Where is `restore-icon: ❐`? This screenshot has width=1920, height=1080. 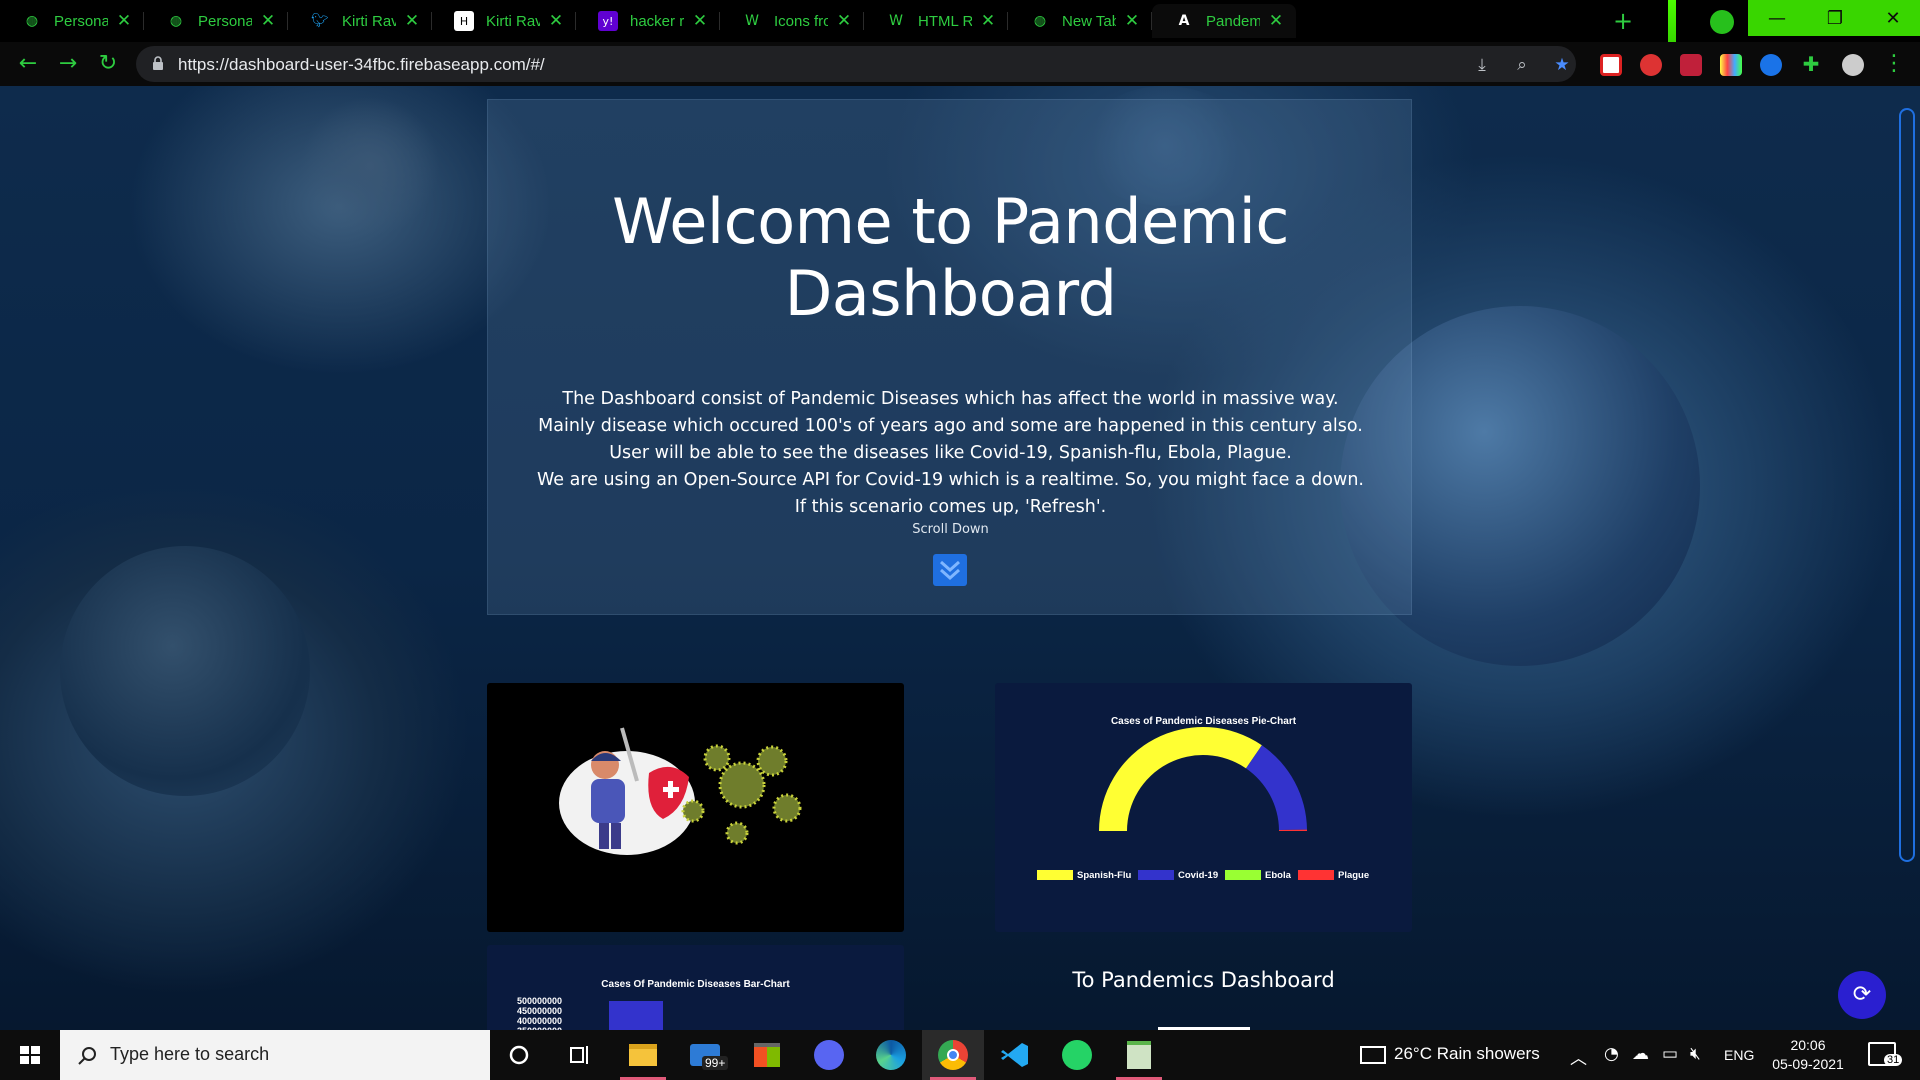 restore-icon: ❐ is located at coordinates (1835, 18).